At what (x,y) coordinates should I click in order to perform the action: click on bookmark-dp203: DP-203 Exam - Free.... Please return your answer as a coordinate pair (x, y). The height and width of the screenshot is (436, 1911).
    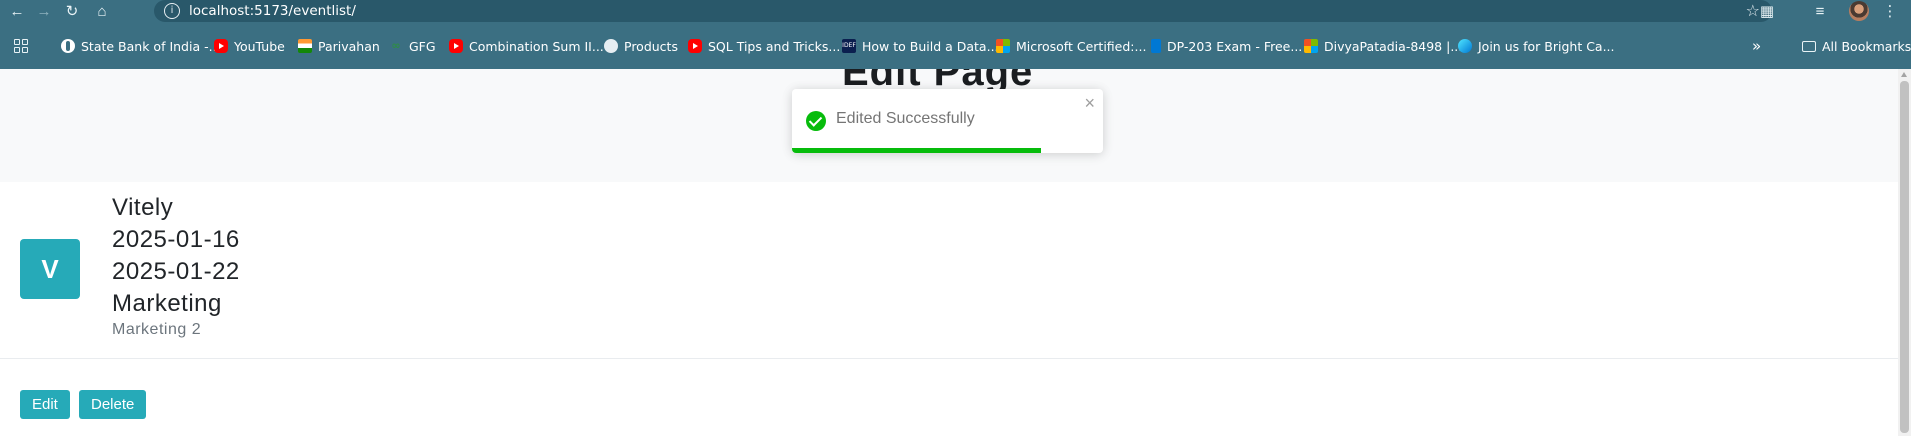
    Looking at the image, I should click on (1226, 46).